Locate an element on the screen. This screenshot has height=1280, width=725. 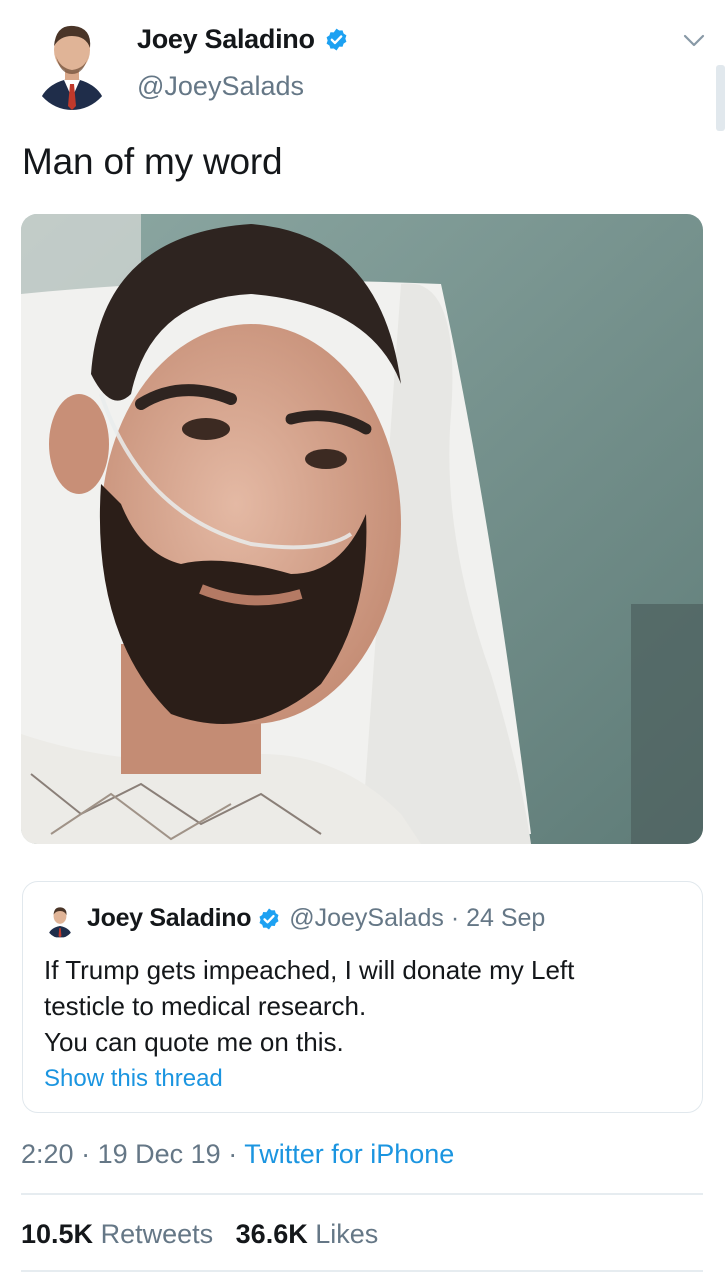
author-handle: @JoeySalads is located at coordinates (220, 86).